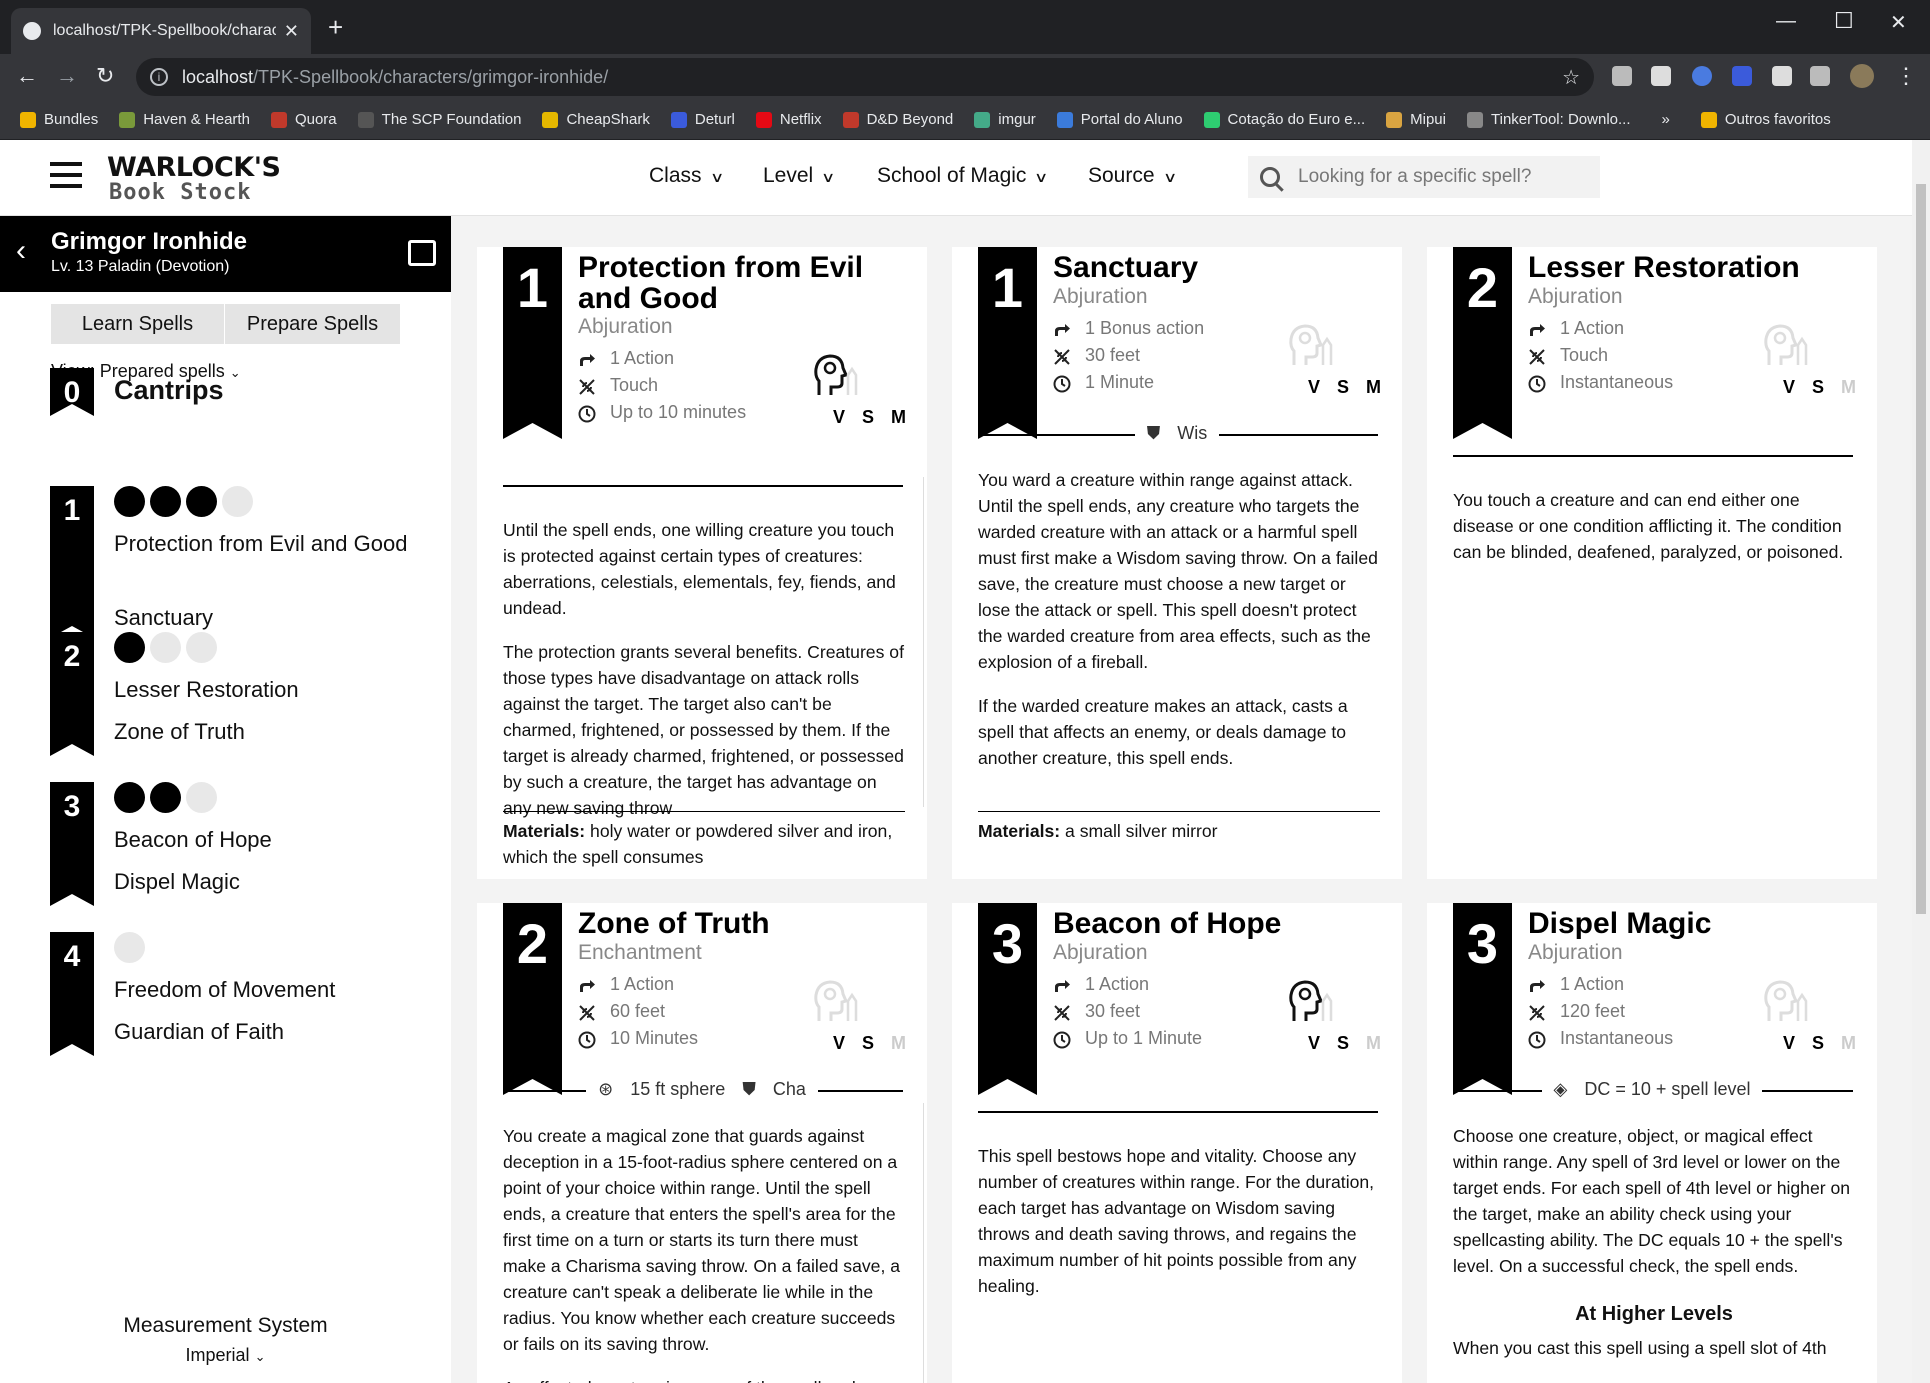  What do you see at coordinates (1062, 985) in the screenshot?
I see `casting-time-icon` at bounding box center [1062, 985].